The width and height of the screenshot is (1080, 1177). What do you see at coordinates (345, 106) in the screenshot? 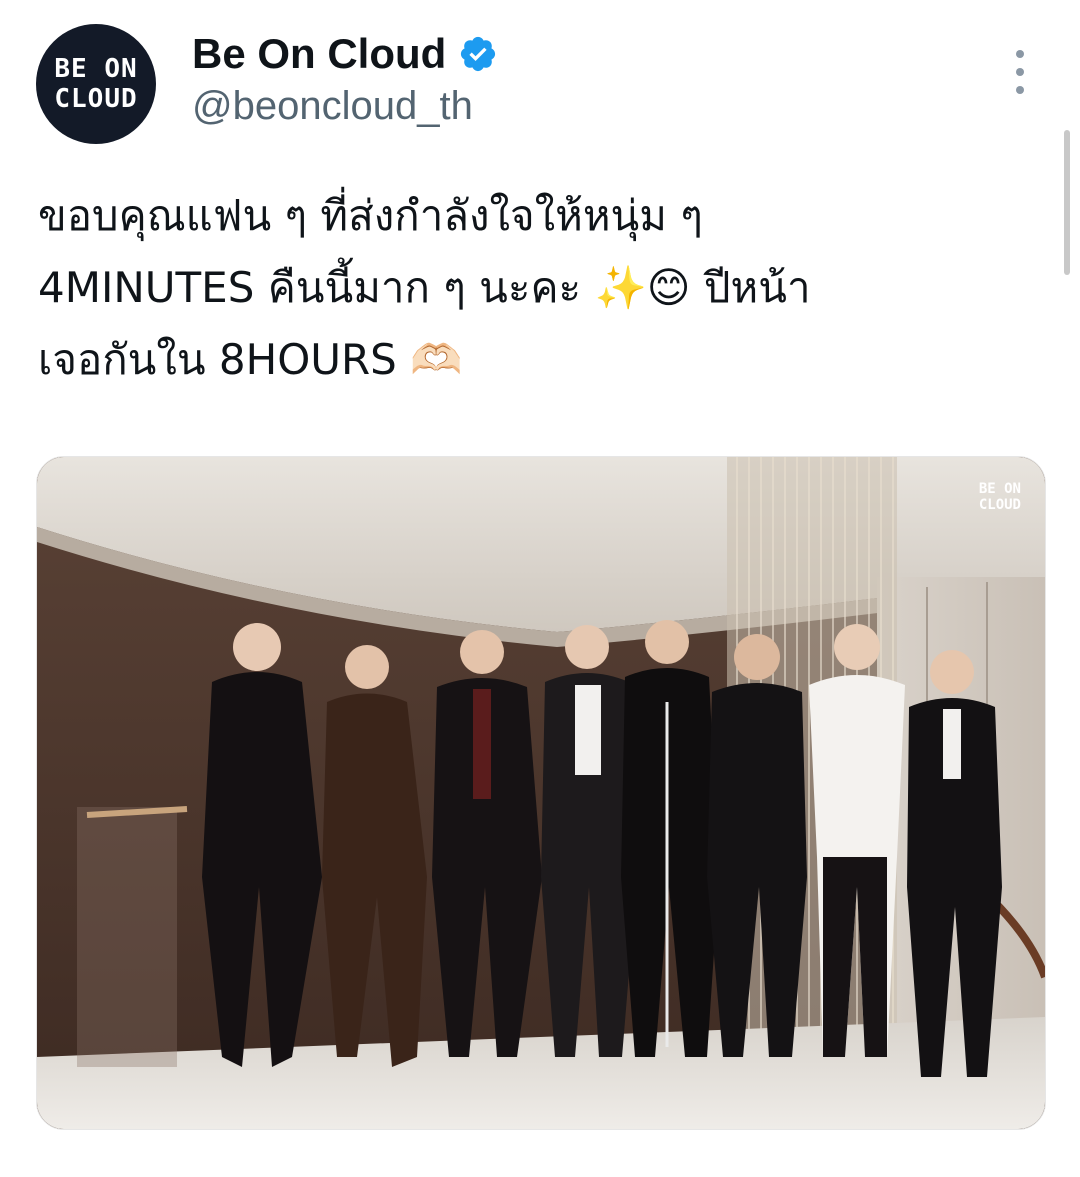
I see `author-handle: @beoncloud_th` at bounding box center [345, 106].